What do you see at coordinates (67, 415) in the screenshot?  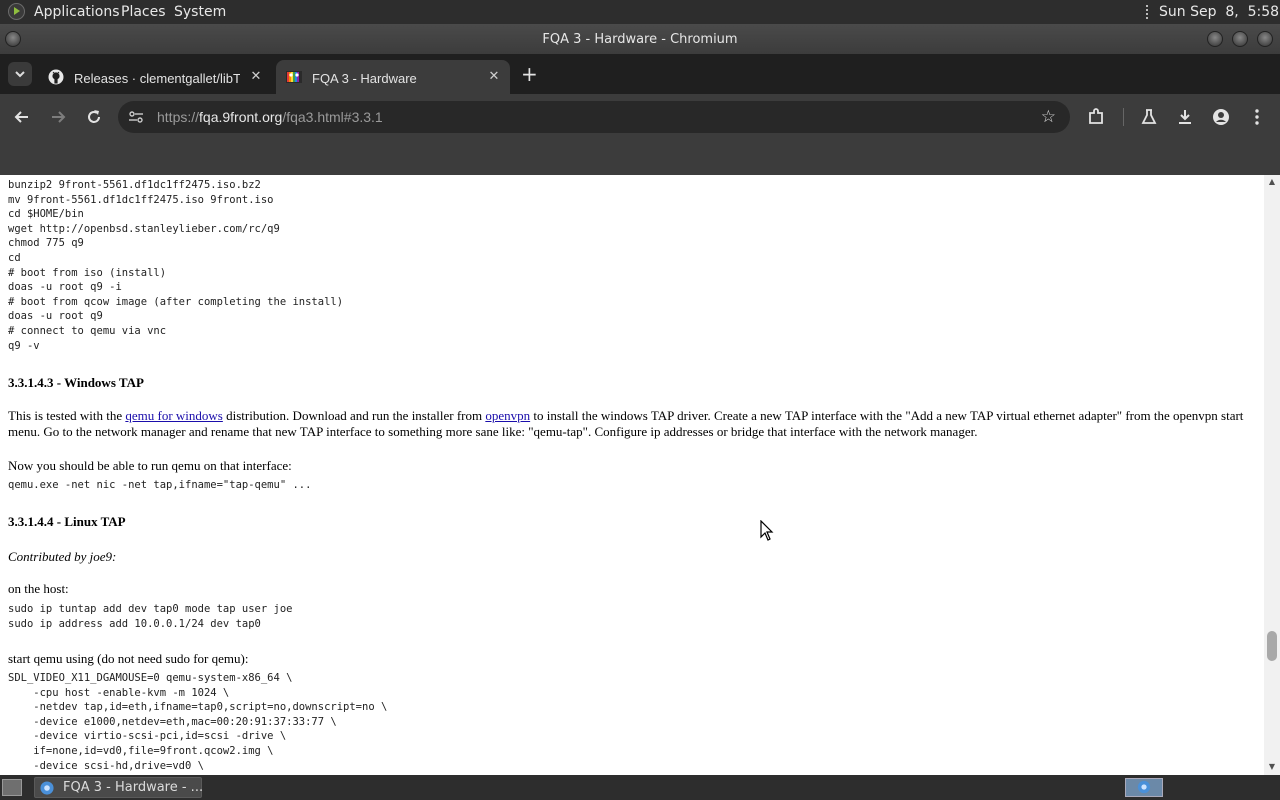 I see `text: This is tested with the` at bounding box center [67, 415].